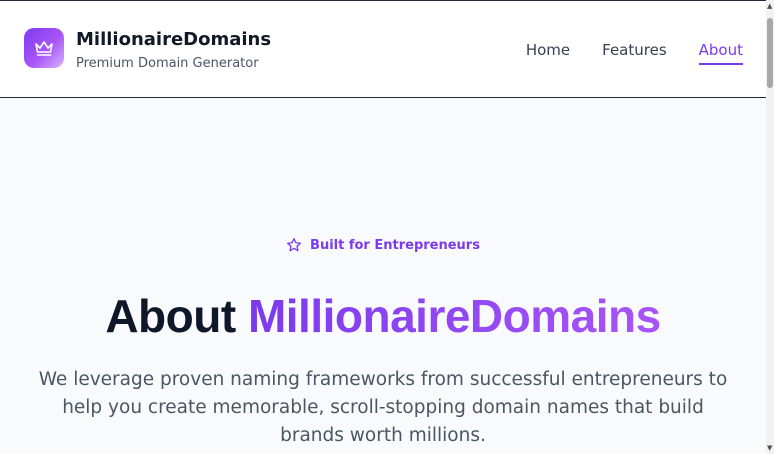 Image resolution: width=774 pixels, height=454 pixels. I want to click on brand-tagline: Premium Domain Generator, so click(167, 63).